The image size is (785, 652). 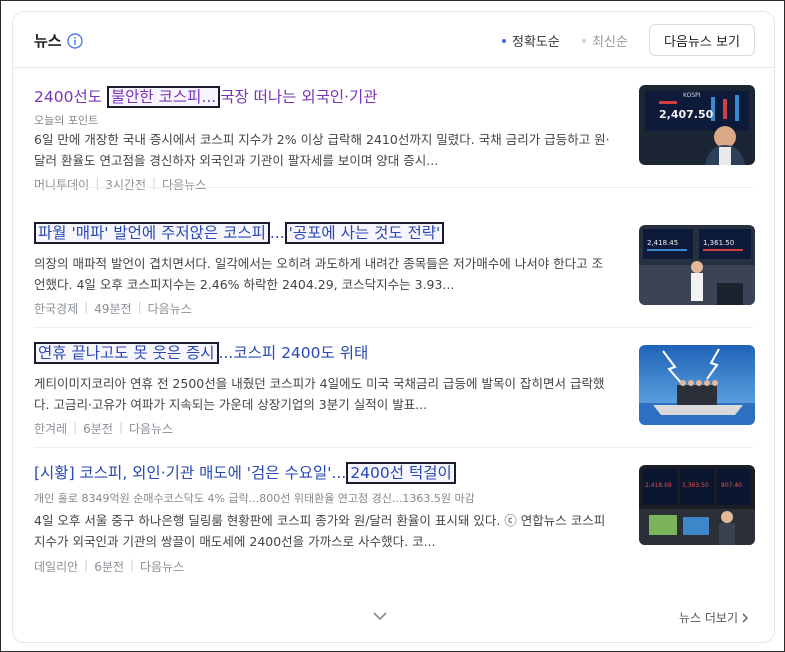 I want to click on article-thumbnail, so click(x=697, y=385).